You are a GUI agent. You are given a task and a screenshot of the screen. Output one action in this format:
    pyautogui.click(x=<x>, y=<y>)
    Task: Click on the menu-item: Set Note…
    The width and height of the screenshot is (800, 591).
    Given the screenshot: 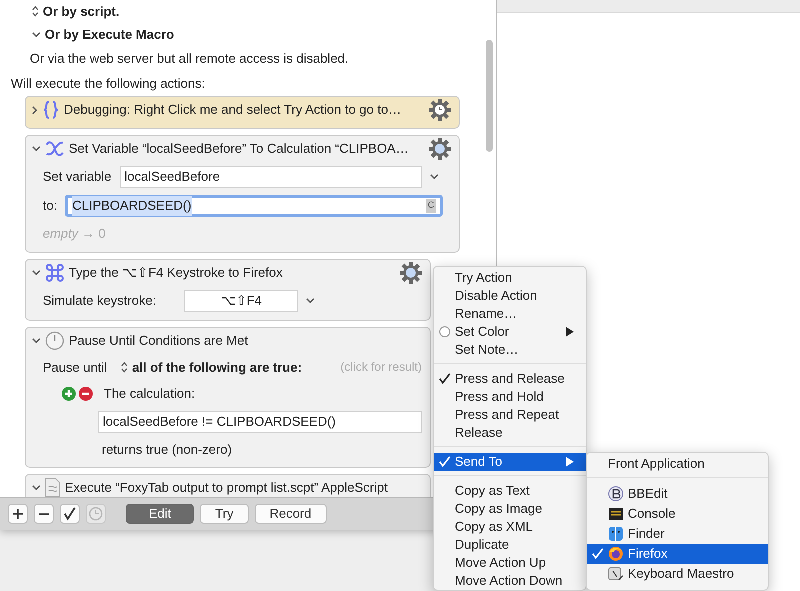 What is the action you would take?
    pyautogui.click(x=510, y=350)
    